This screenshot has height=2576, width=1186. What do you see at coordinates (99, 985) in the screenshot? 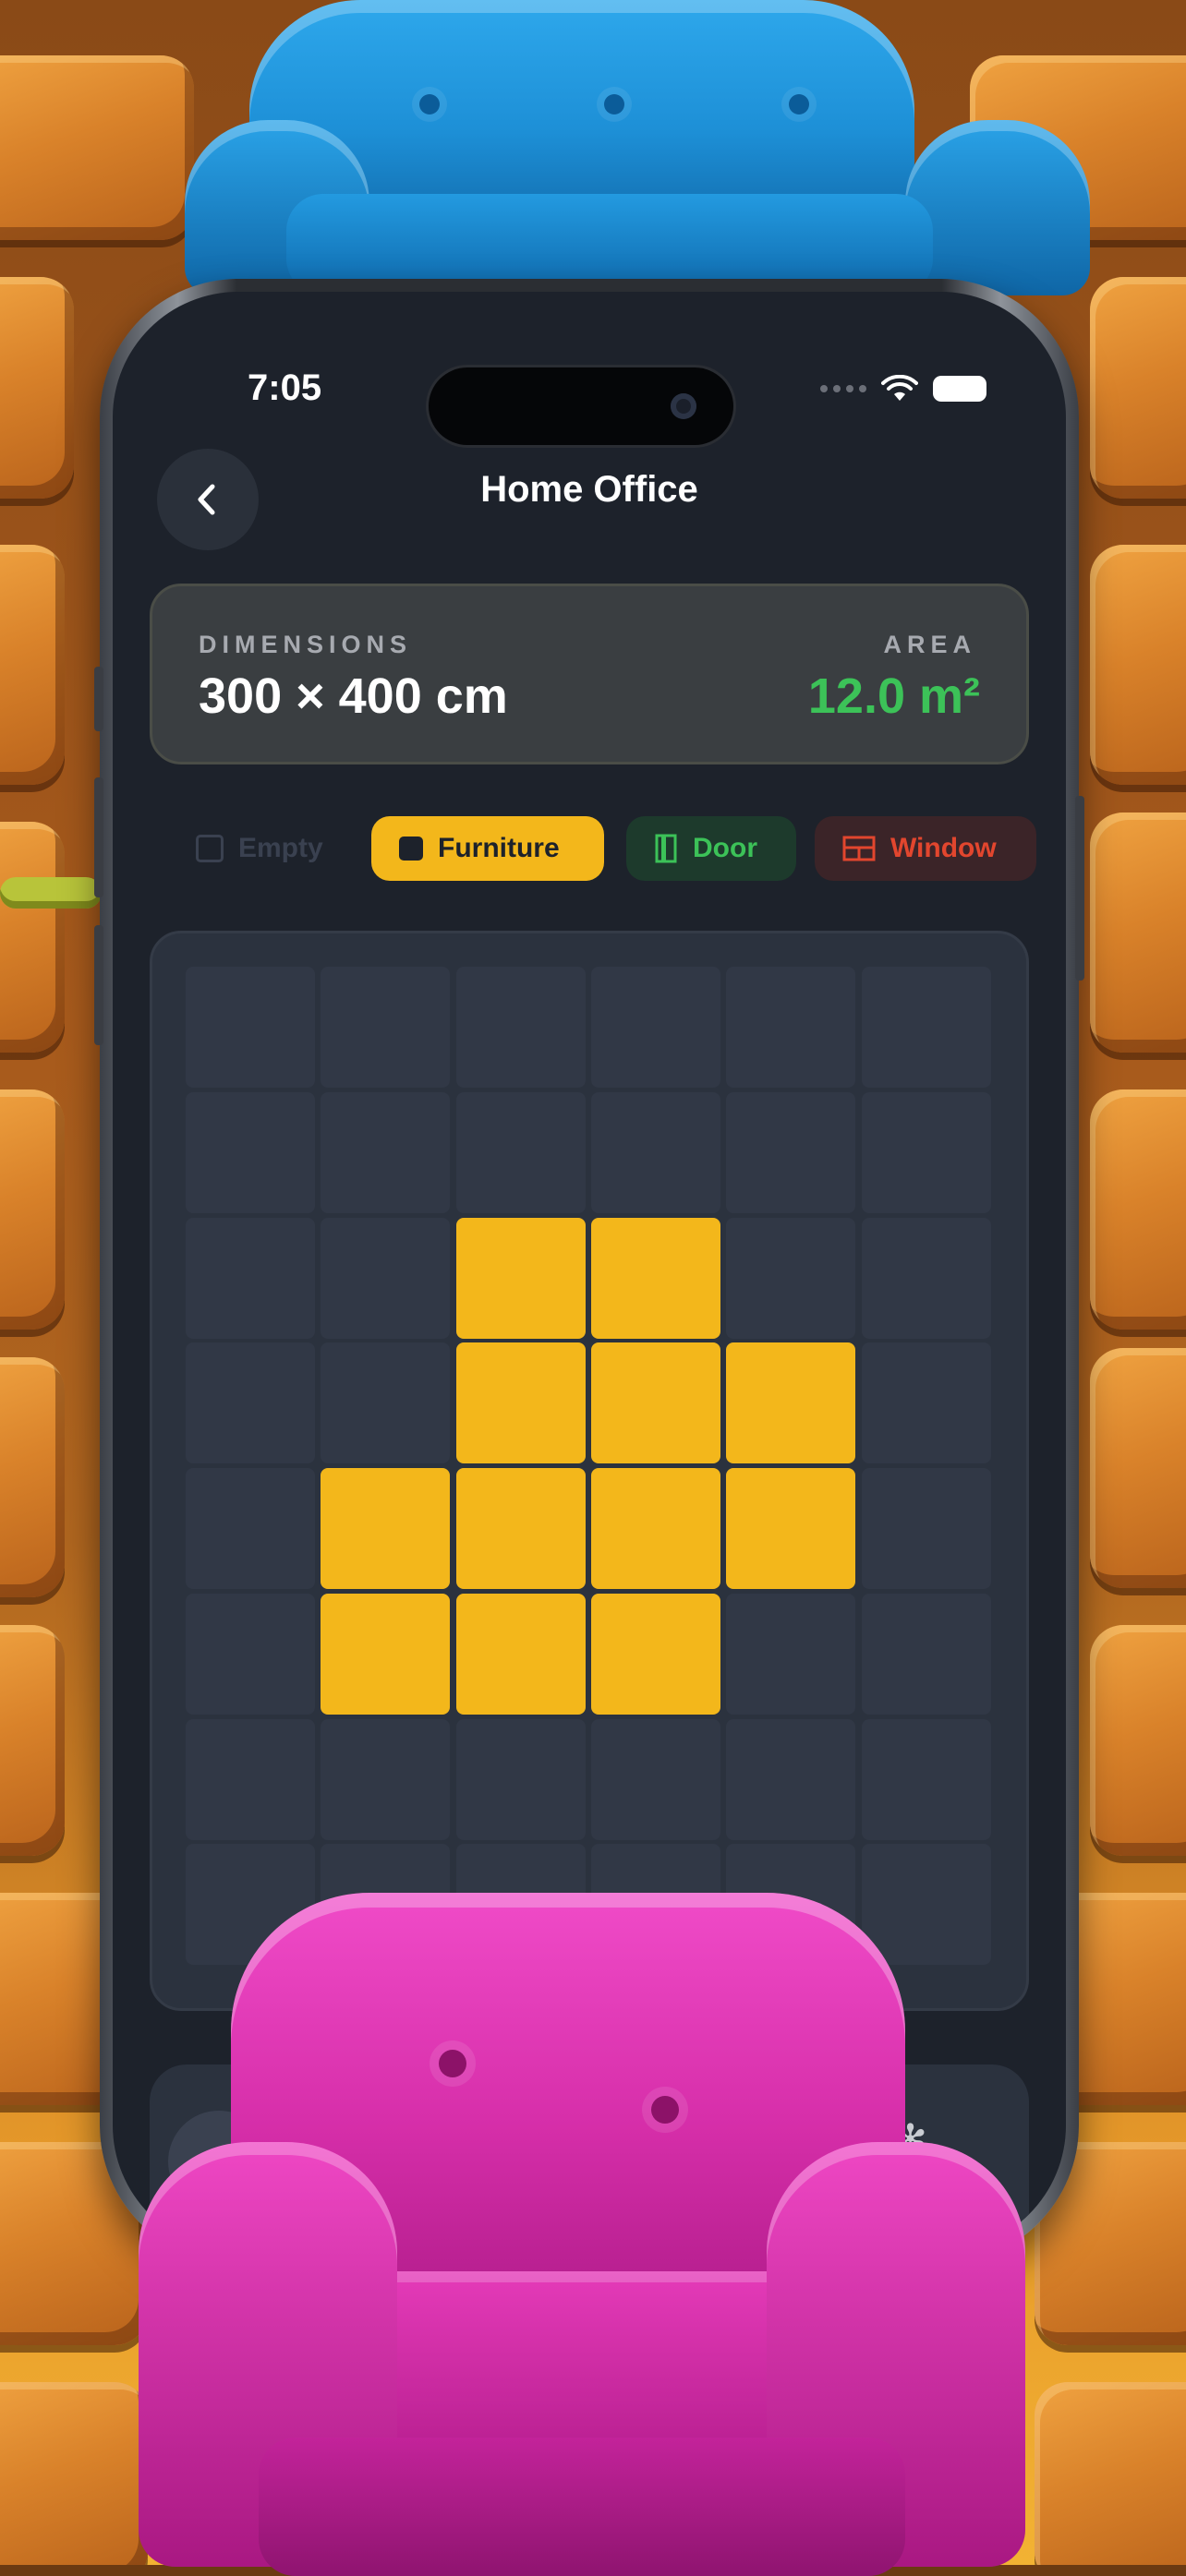
I see `volume-down-button` at bounding box center [99, 985].